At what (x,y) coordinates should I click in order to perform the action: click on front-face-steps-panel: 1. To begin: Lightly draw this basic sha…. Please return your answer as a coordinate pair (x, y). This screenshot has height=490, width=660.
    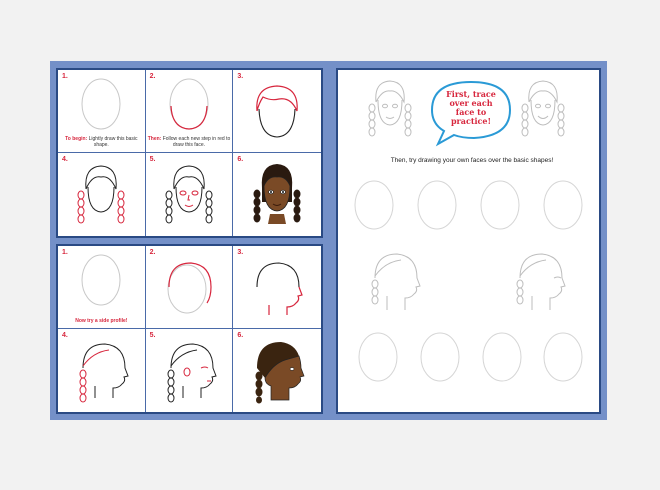
    Looking at the image, I should click on (189, 153).